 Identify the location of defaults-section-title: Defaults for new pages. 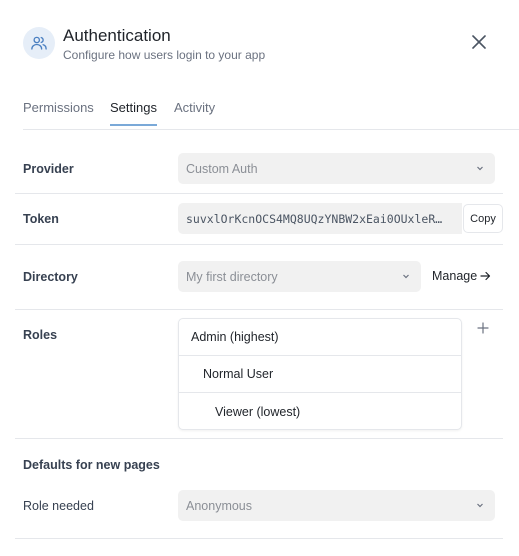
(91, 465).